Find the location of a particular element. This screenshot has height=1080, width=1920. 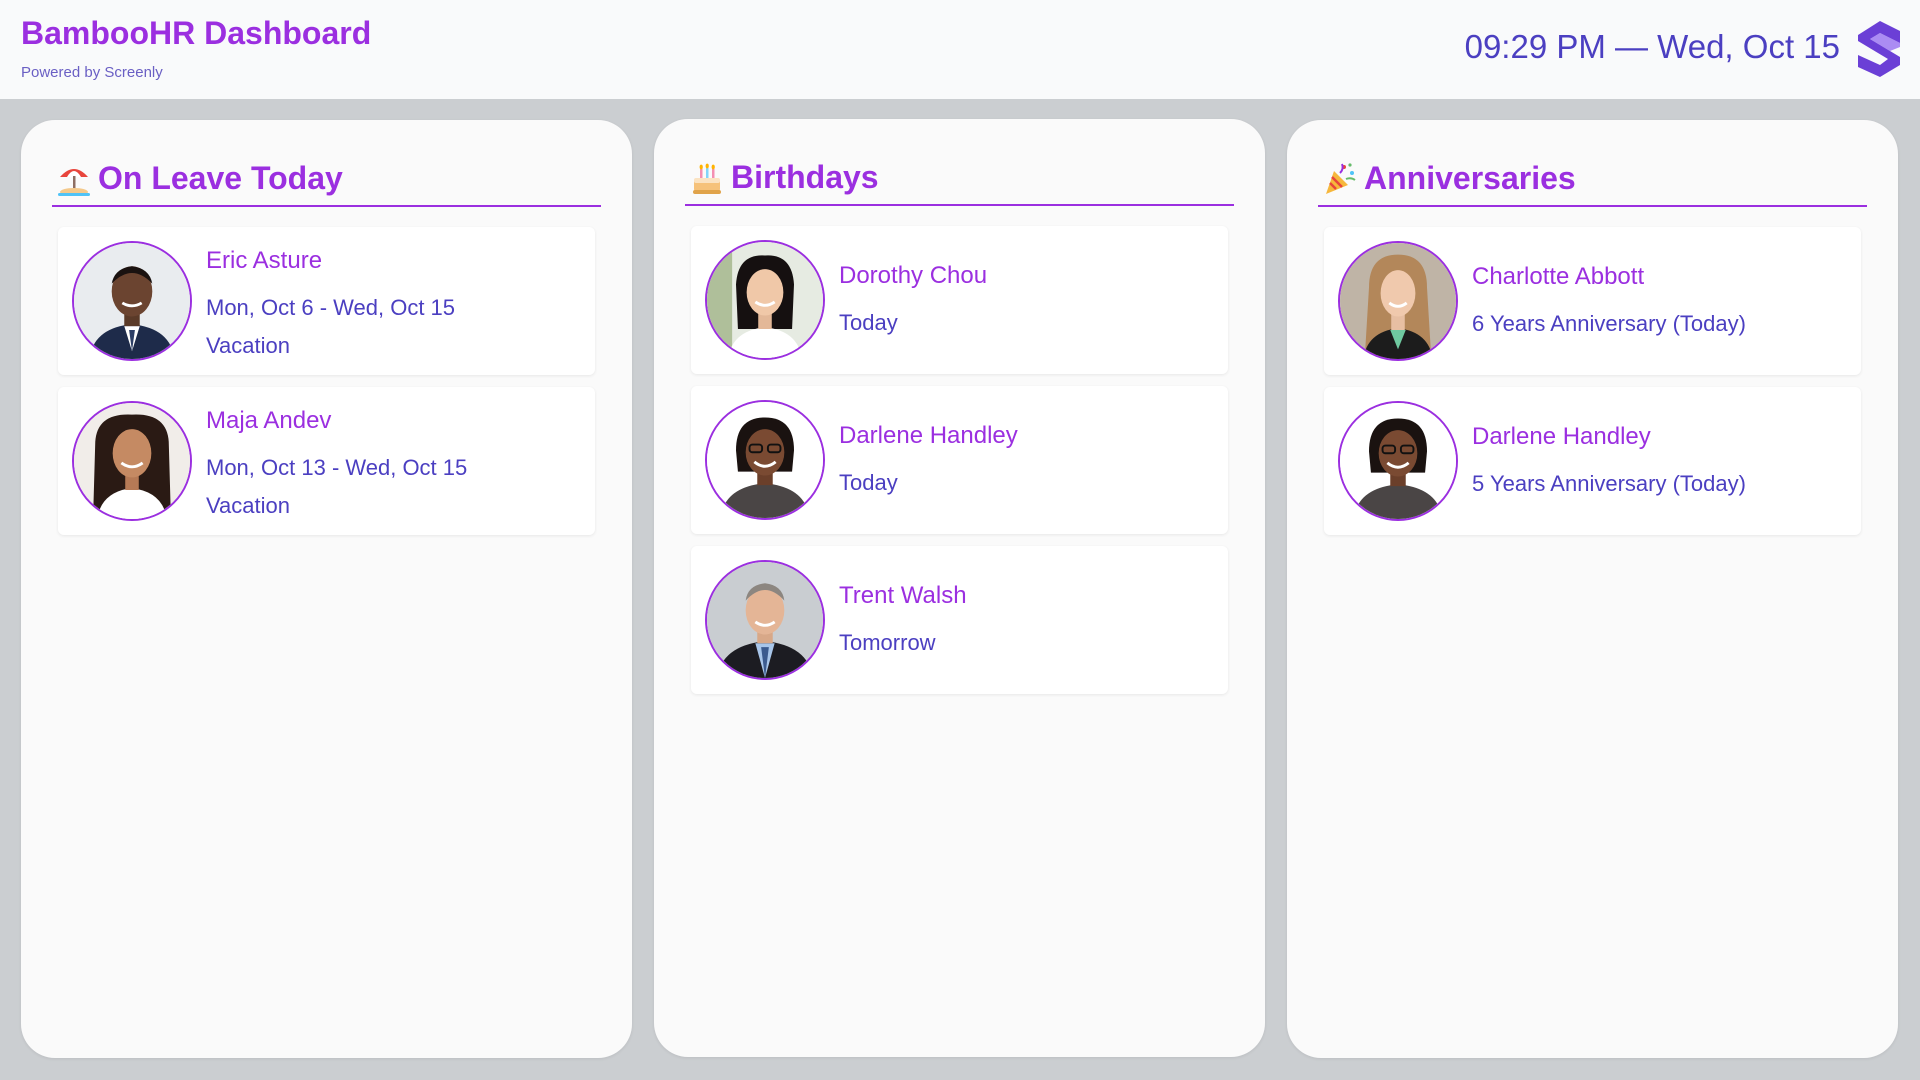

on-leave-title: On Leave Today is located at coordinates (220, 178).